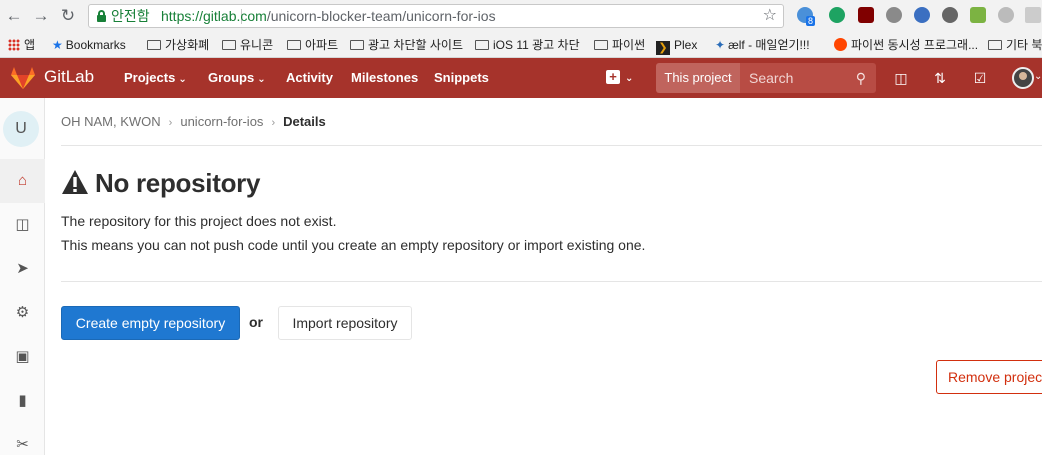  Describe the element at coordinates (769, 45) in the screenshot. I see `bookmark-label: ælf - 매일얻기!!!` at that location.